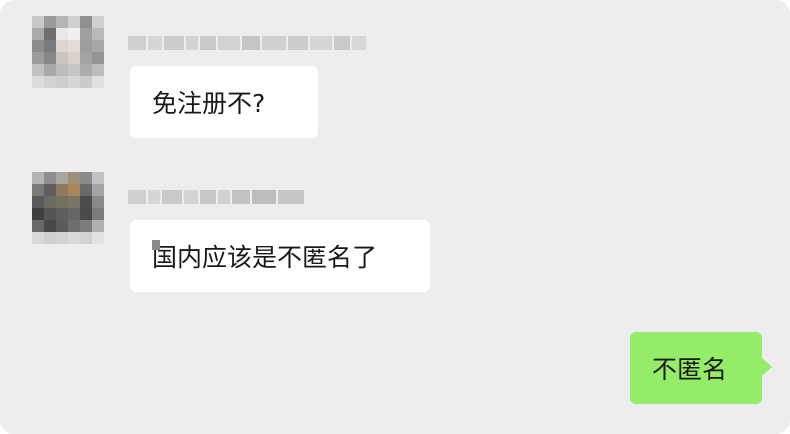 This screenshot has height=434, width=790. I want to click on message-text: 国内应该是不匿名了, so click(265, 257).